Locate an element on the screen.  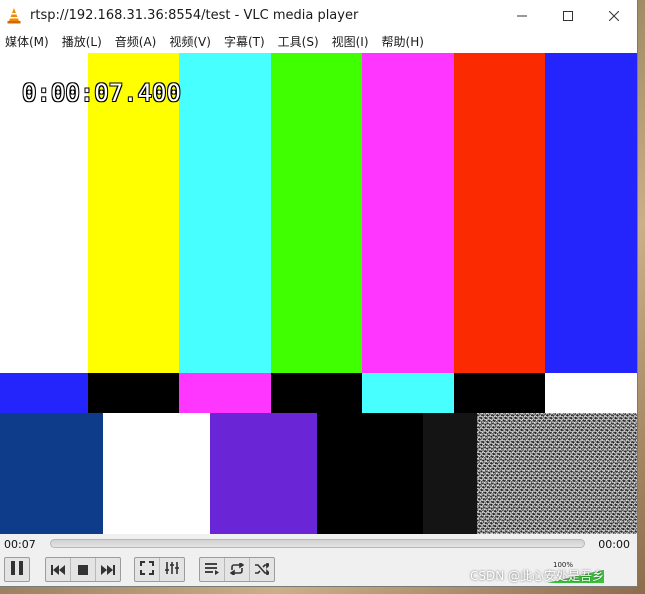
menu-tools: 工具(S) is located at coordinates (300, 42).